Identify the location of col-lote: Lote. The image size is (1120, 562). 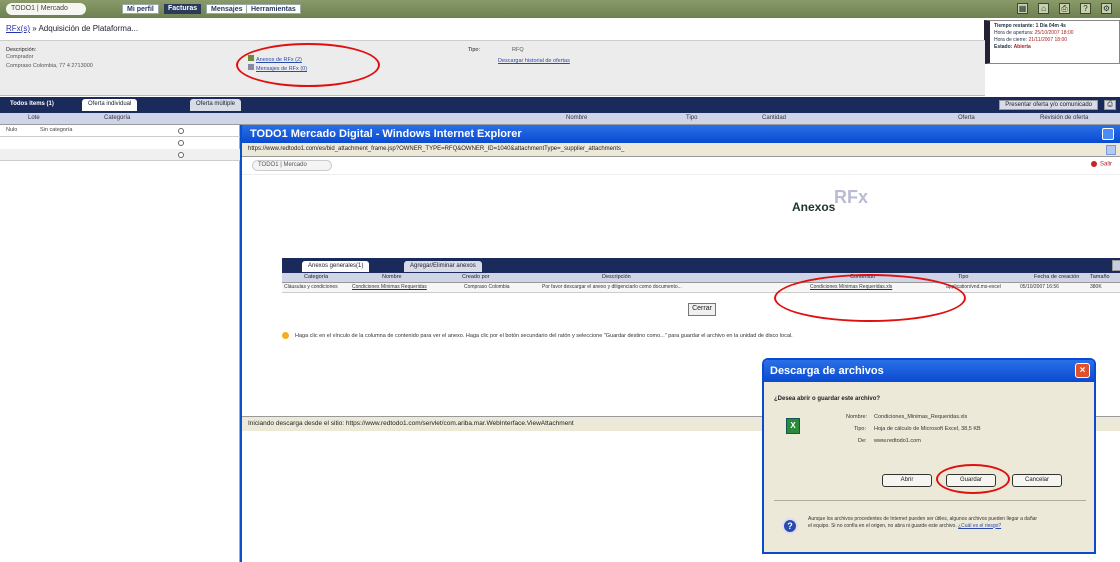
(34, 118).